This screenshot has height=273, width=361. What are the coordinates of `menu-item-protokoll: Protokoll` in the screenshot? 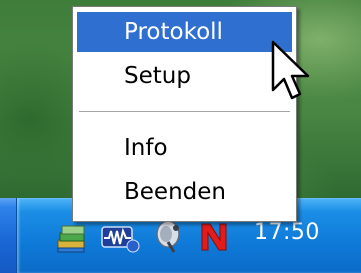 It's located at (184, 32).